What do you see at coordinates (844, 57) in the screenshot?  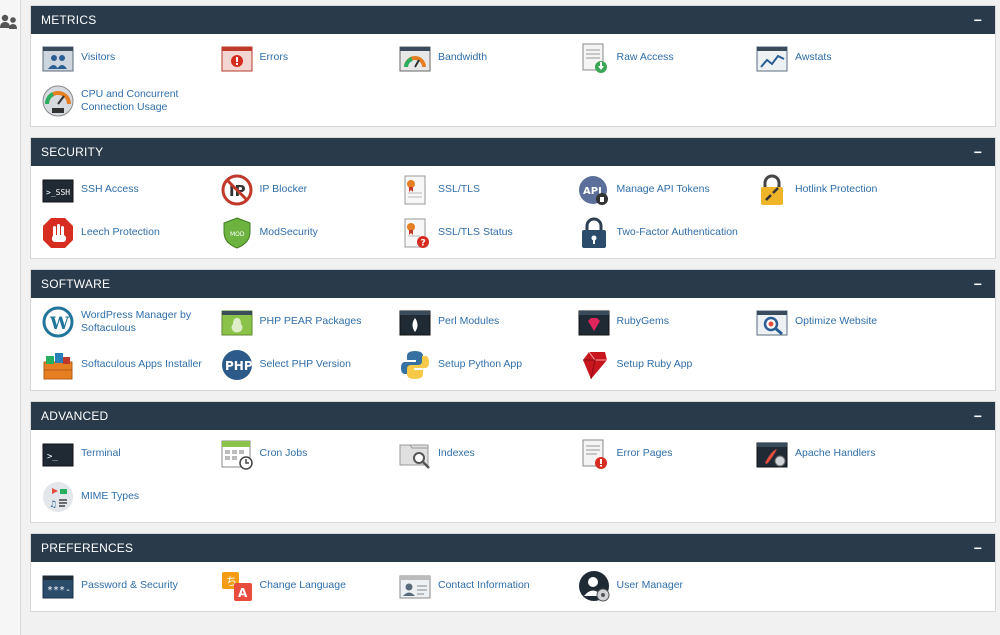 I see `tool-link-awstats: Awstats` at bounding box center [844, 57].